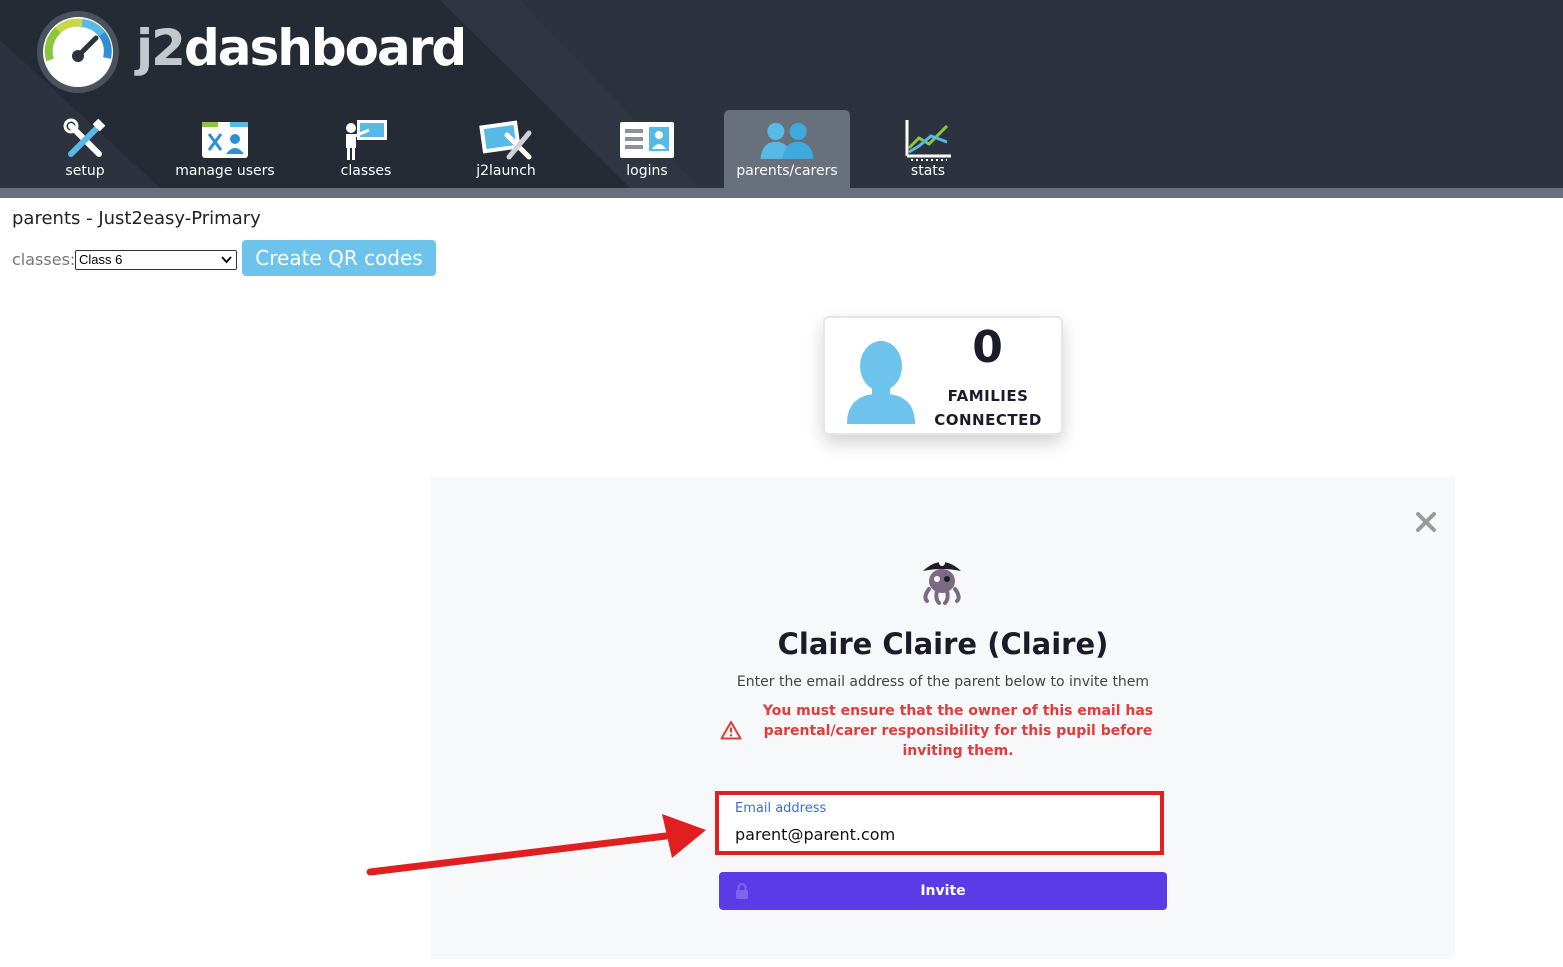 The width and height of the screenshot is (1563, 967). Describe the element at coordinates (225, 140) in the screenshot. I see `manage-users-icon` at that location.